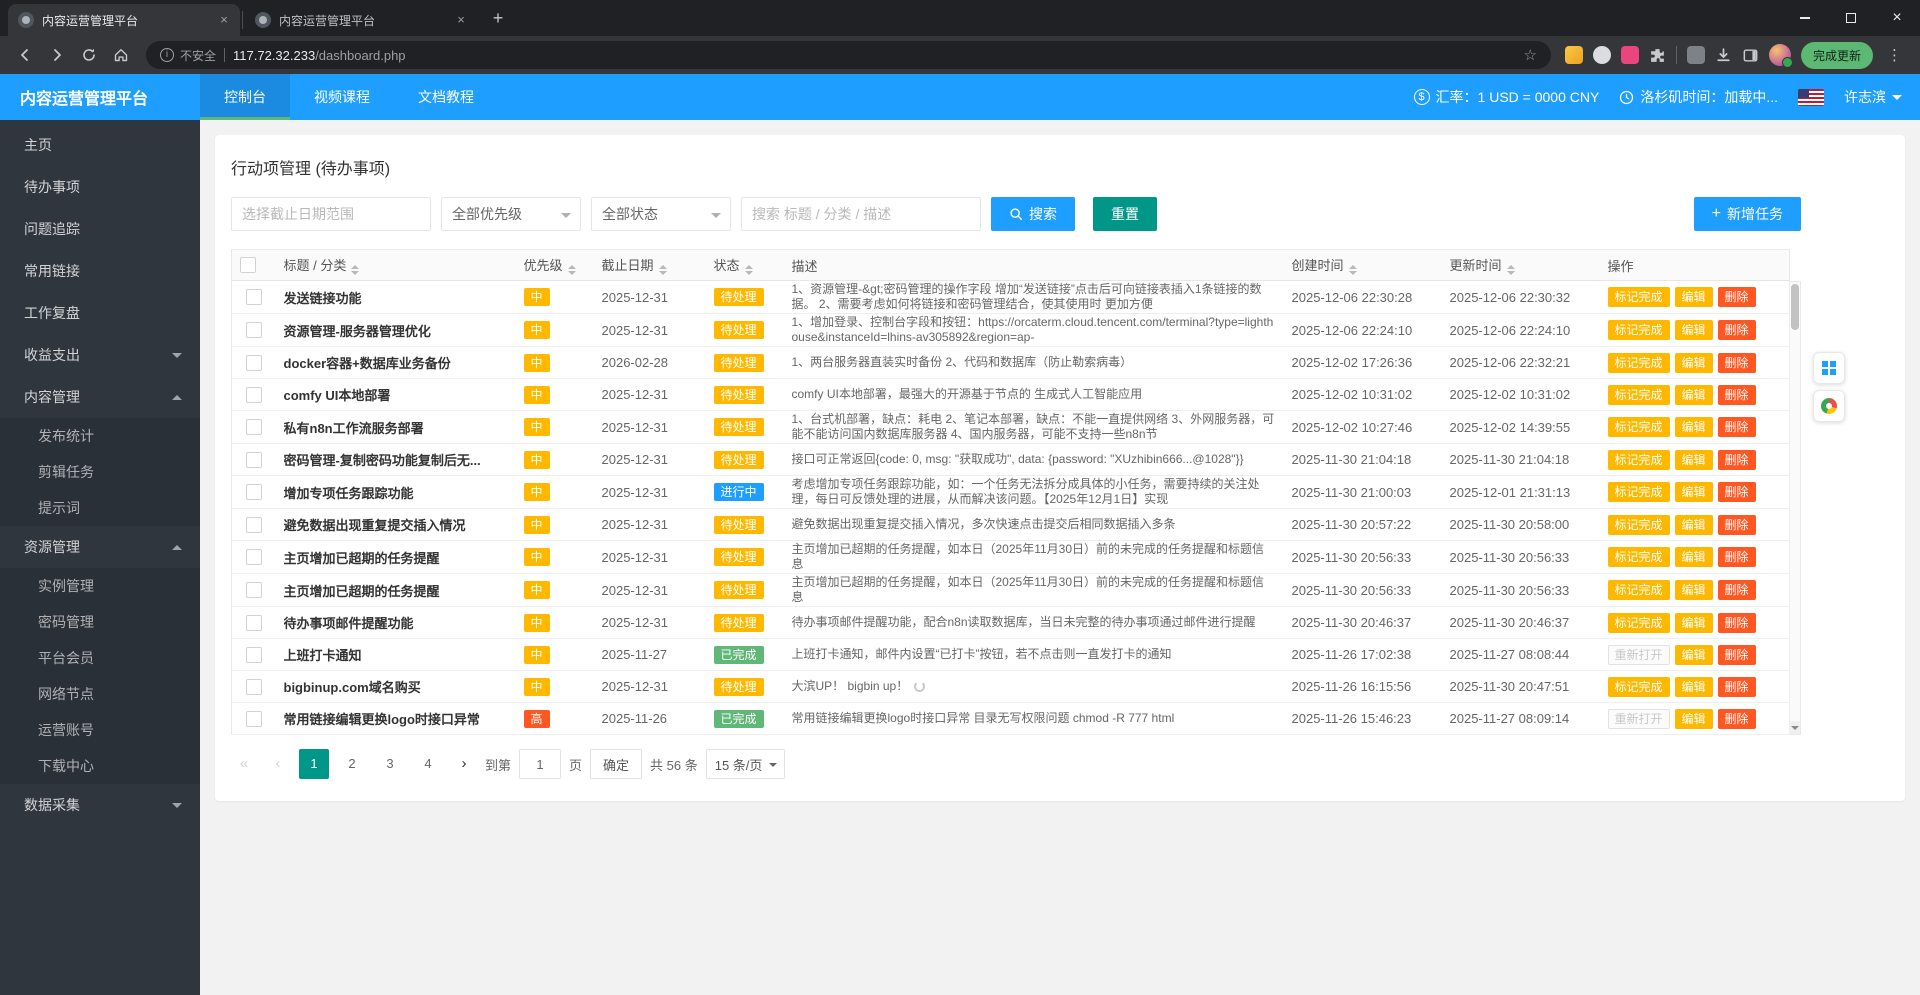  I want to click on search-button: 搜索, so click(1033, 214).